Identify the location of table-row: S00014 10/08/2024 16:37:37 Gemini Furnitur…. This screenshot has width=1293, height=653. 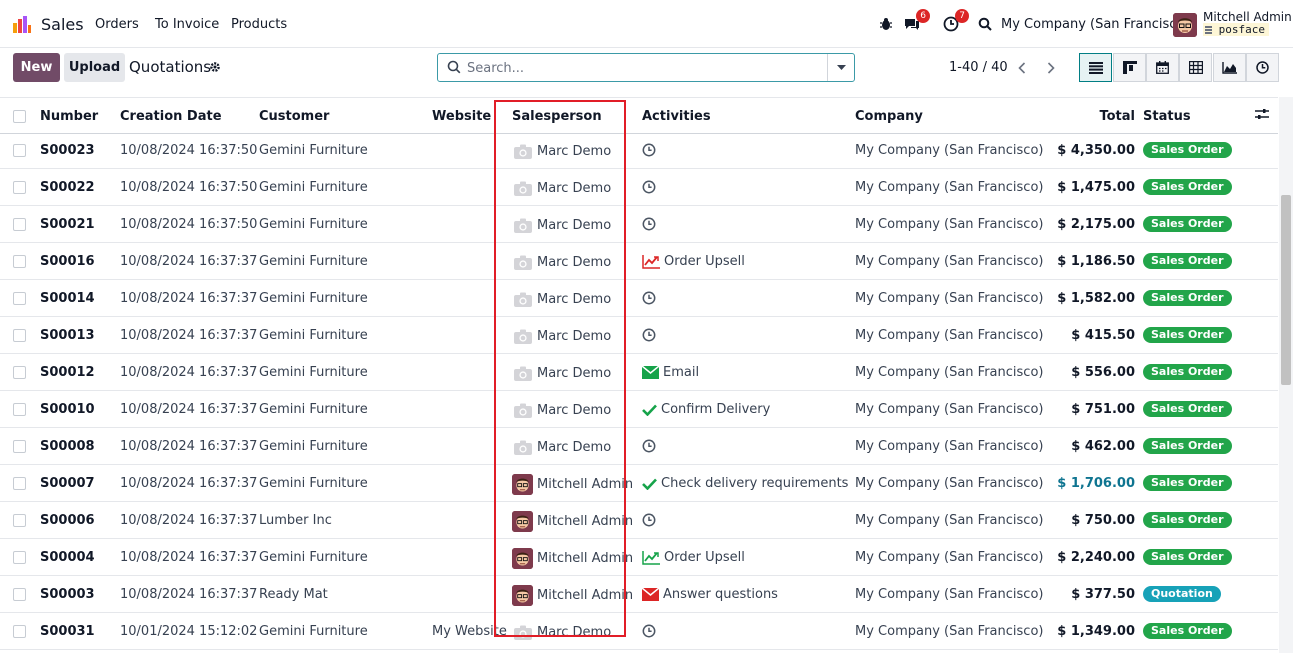
(639, 298).